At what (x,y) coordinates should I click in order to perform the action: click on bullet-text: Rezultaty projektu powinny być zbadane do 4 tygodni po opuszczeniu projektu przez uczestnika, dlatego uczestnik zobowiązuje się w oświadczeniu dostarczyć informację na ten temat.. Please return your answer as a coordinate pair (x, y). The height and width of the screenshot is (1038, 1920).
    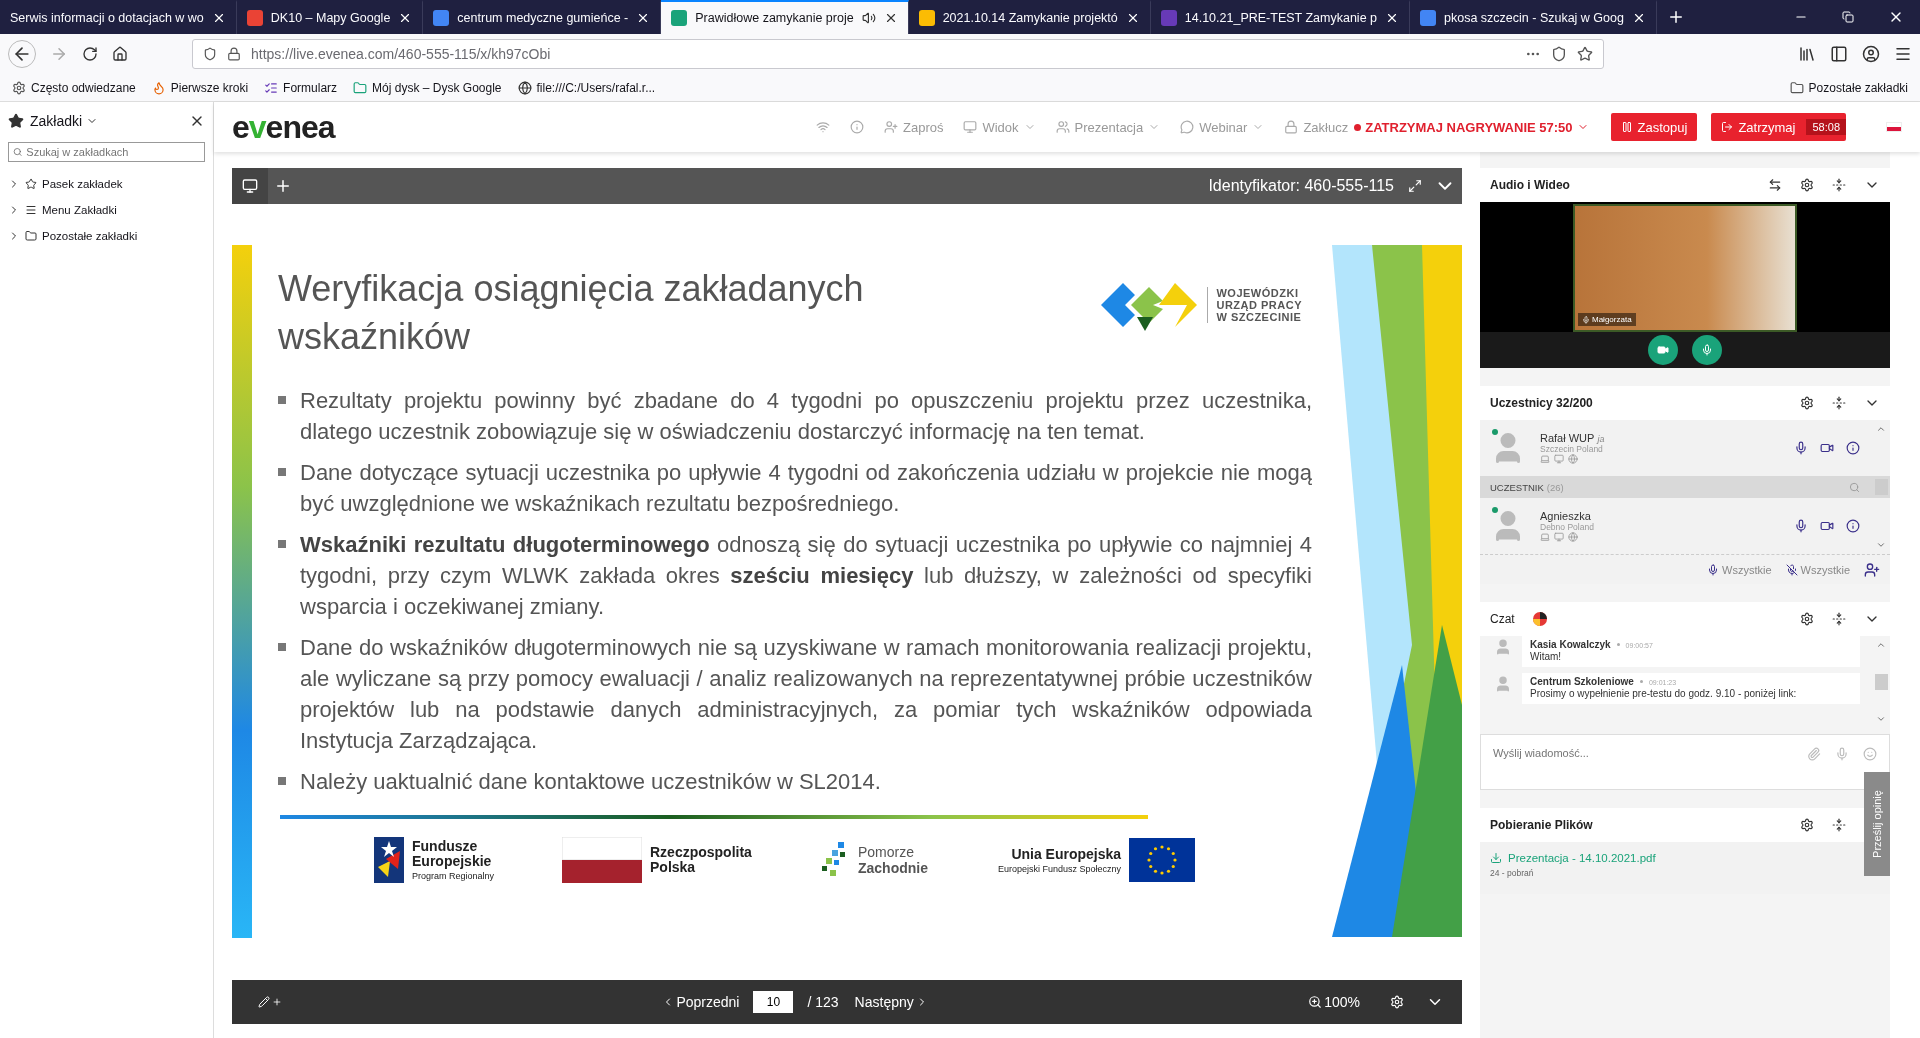
    Looking at the image, I should click on (806, 416).